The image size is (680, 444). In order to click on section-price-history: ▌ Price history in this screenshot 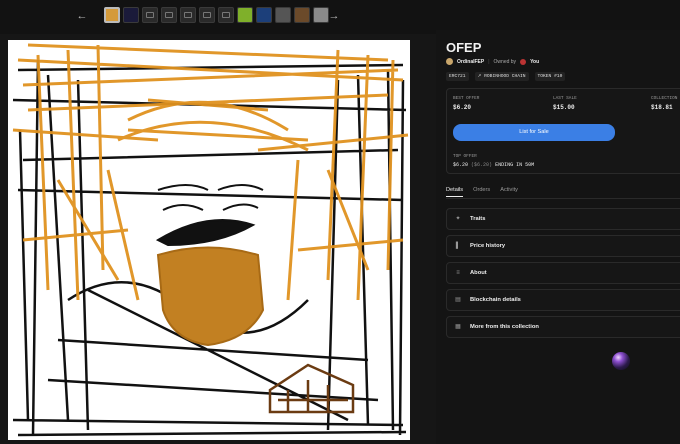, I will do `click(563, 246)`.